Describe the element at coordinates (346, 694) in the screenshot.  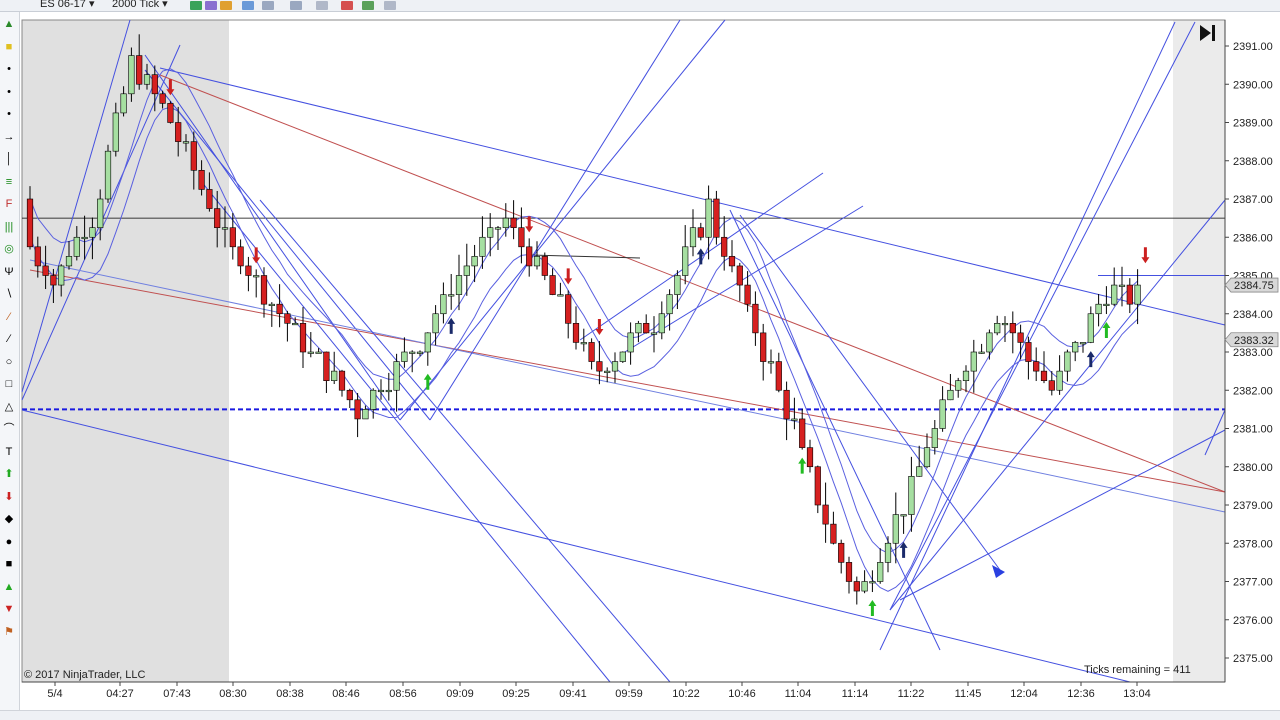
I see `time-tick-label: 08:46` at that location.